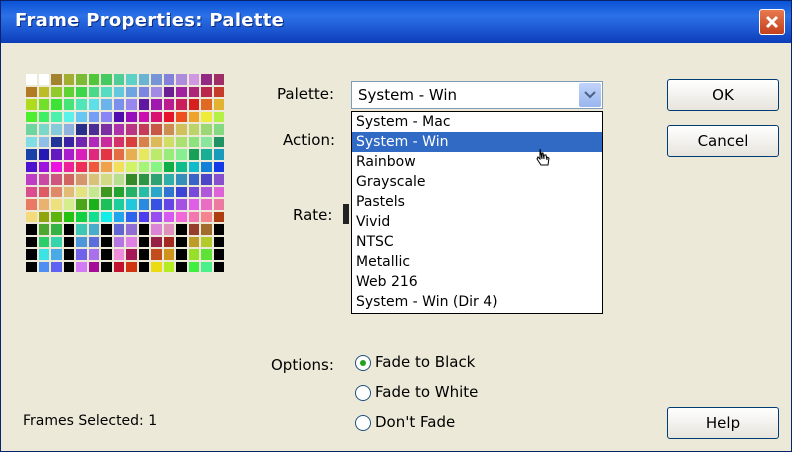 Image resolution: width=792 pixels, height=452 pixels. What do you see at coordinates (302, 365) in the screenshot?
I see `options-label: Options:` at bounding box center [302, 365].